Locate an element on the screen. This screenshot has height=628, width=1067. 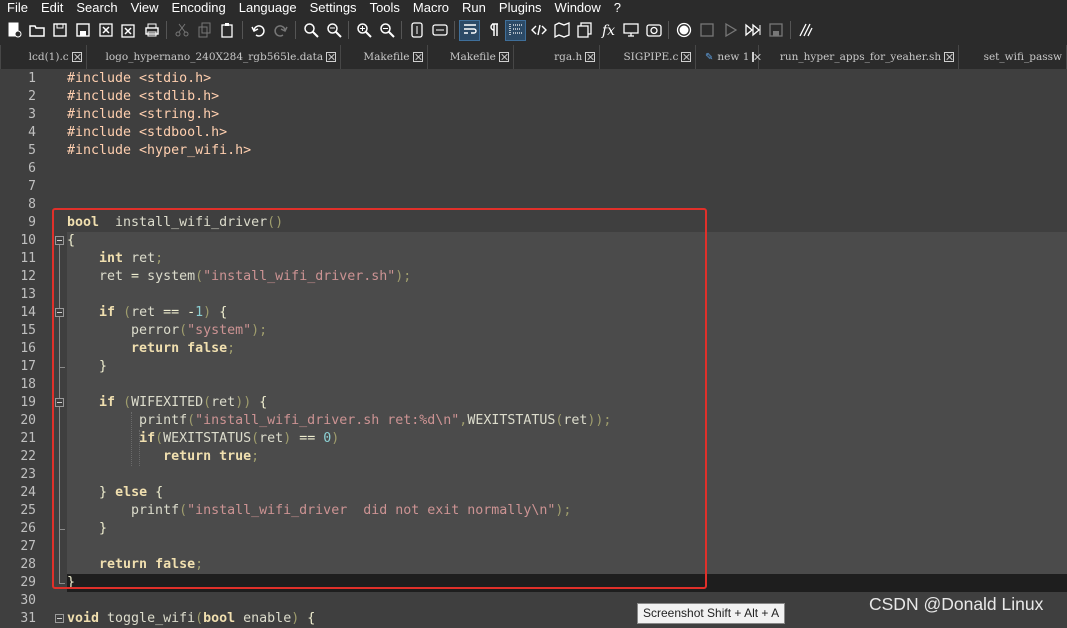
menu-item-help: ? is located at coordinates (617, 8).